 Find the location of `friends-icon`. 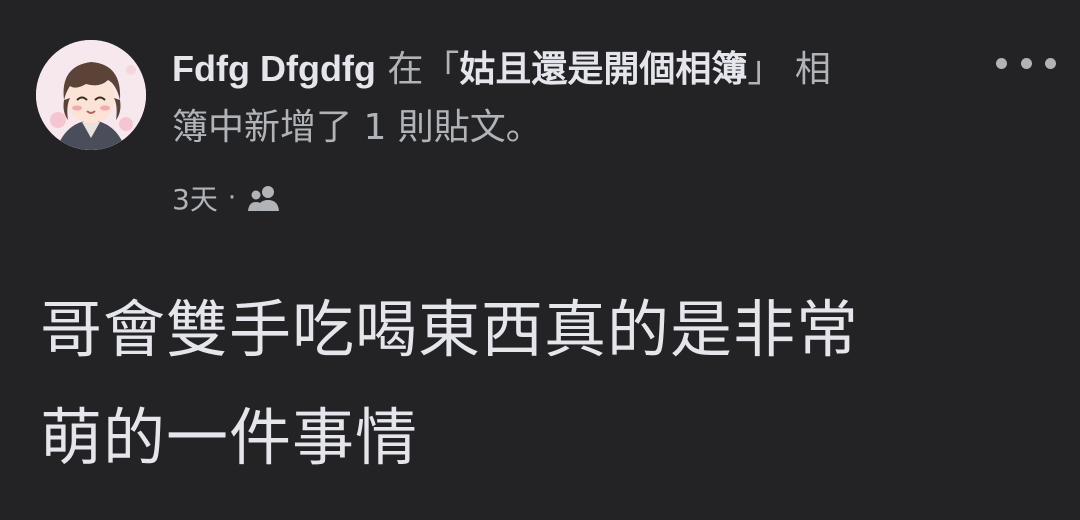

friends-icon is located at coordinates (264, 198).